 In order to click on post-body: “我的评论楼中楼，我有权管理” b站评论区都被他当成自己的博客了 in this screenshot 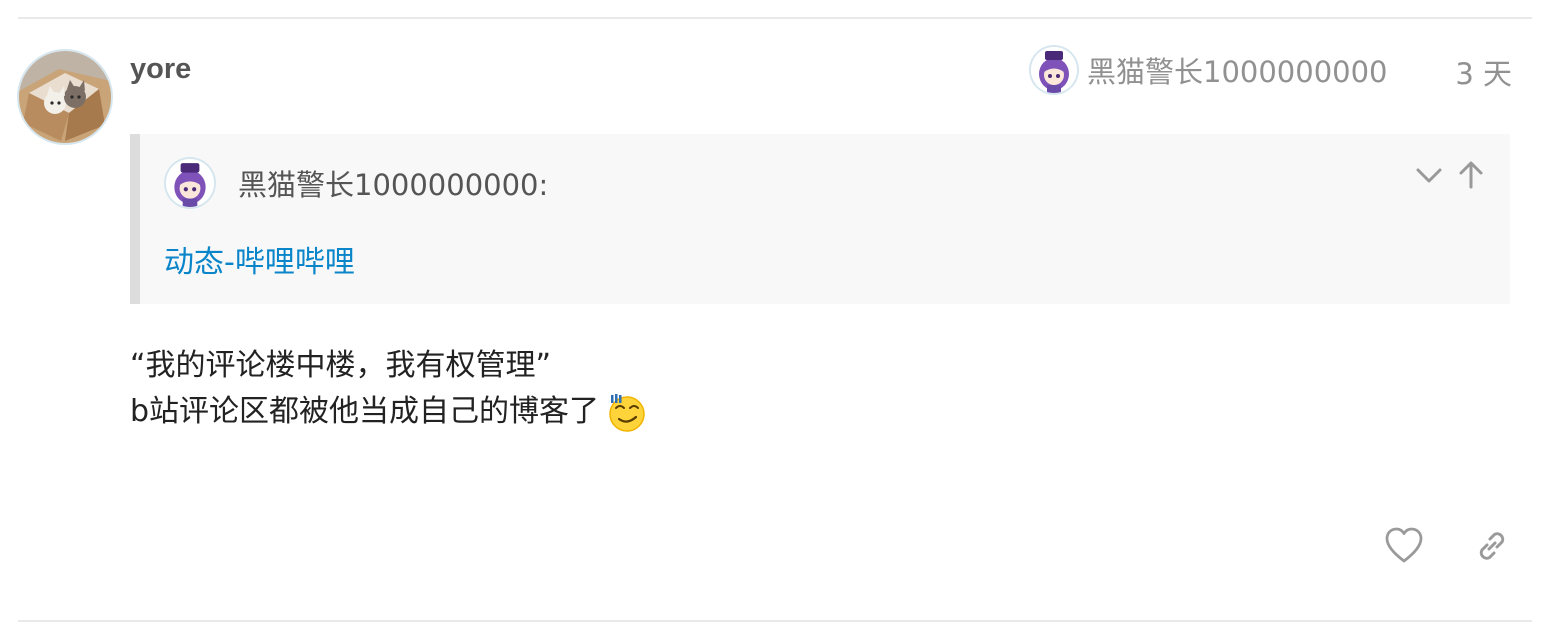, I will do `click(388, 389)`.